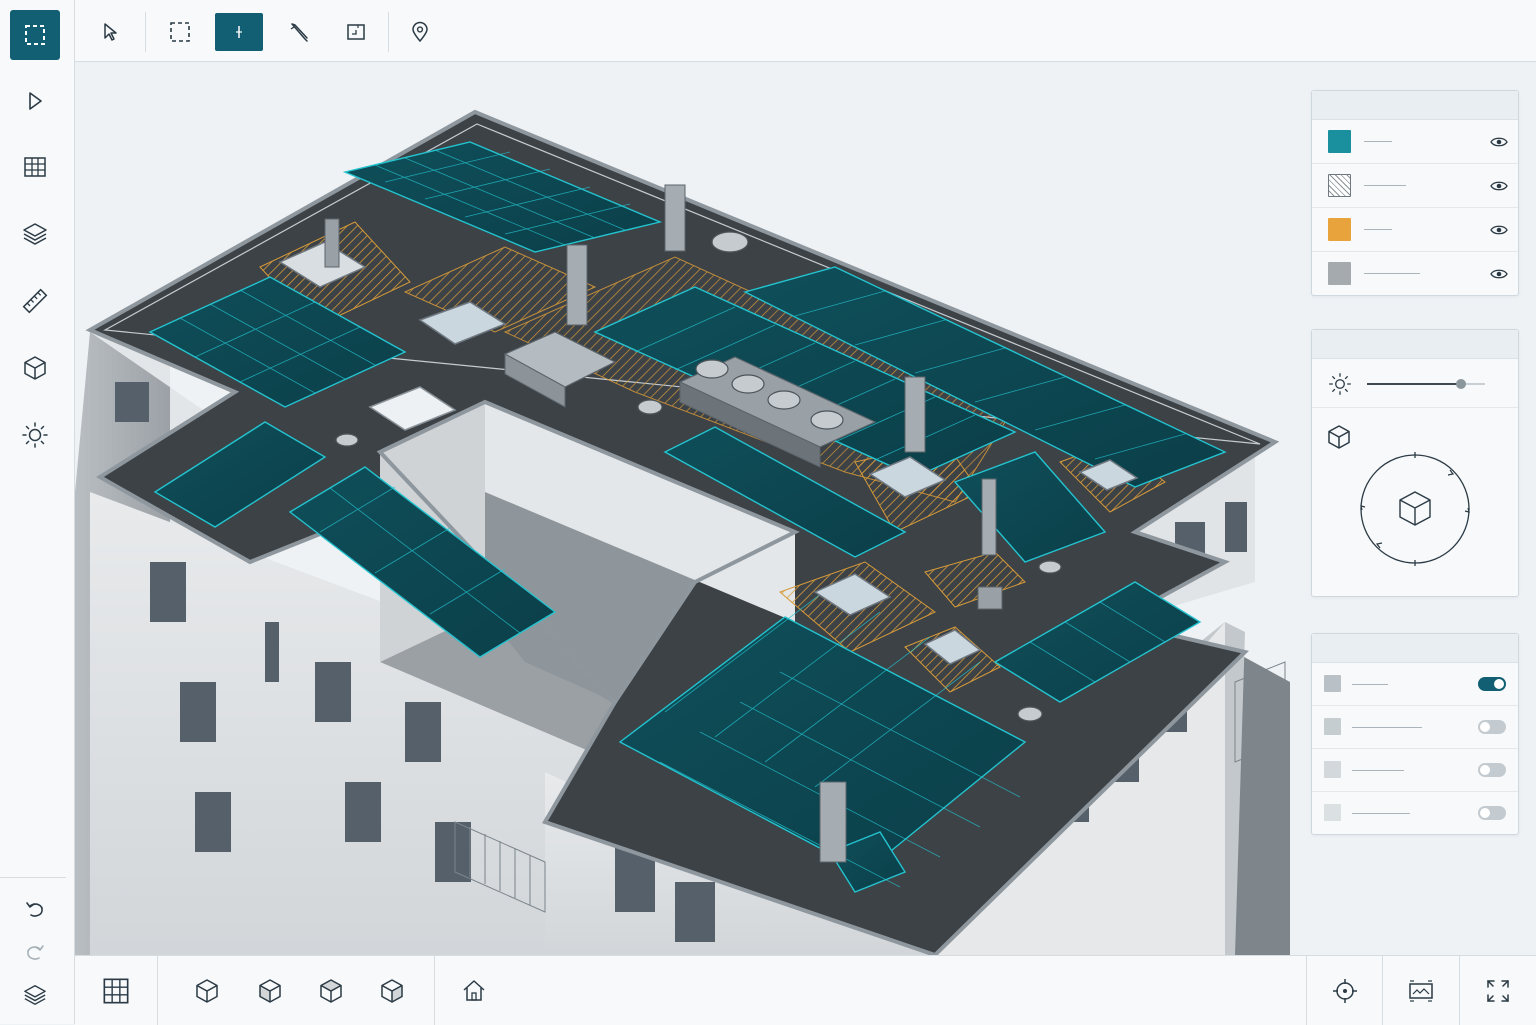 The width and height of the screenshot is (1536, 1025). I want to click on locate-button, so click(1345, 991).